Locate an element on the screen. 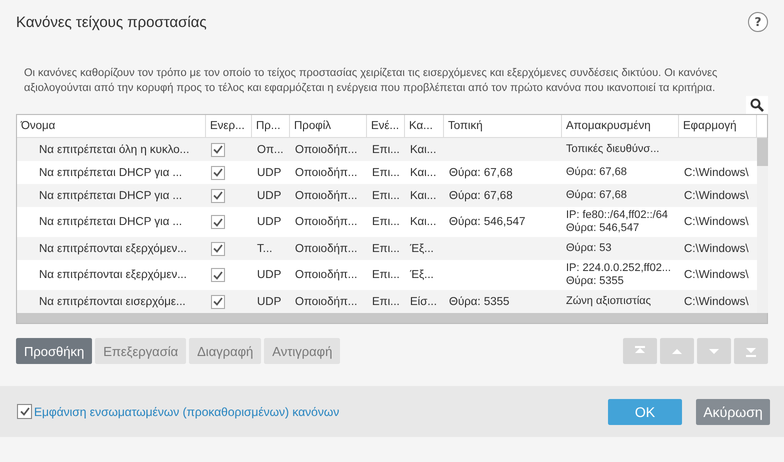 The image size is (784, 462). action-button: Προσθήκη is located at coordinates (54, 351).